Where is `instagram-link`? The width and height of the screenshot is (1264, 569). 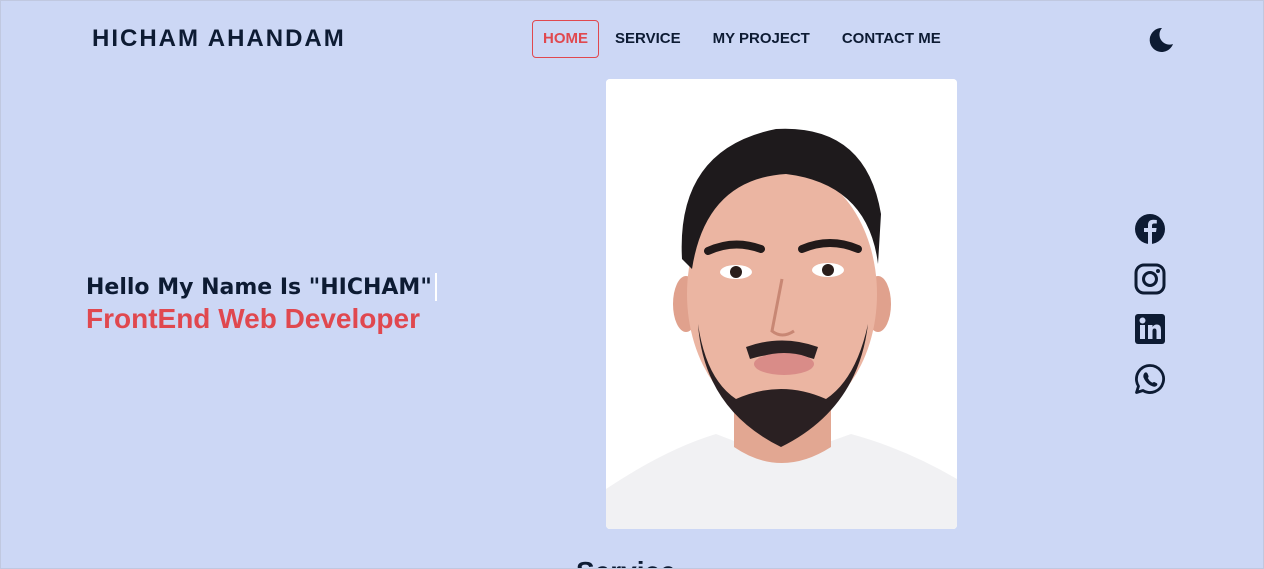
instagram-link is located at coordinates (1150, 279).